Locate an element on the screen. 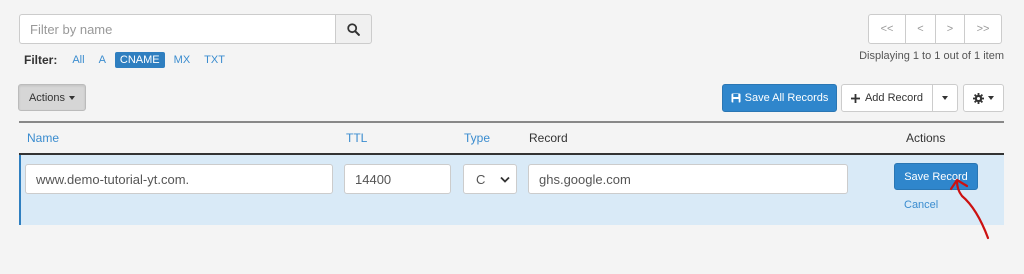 This screenshot has height=274, width=1024. record-type-value: C is located at coordinates (481, 179).